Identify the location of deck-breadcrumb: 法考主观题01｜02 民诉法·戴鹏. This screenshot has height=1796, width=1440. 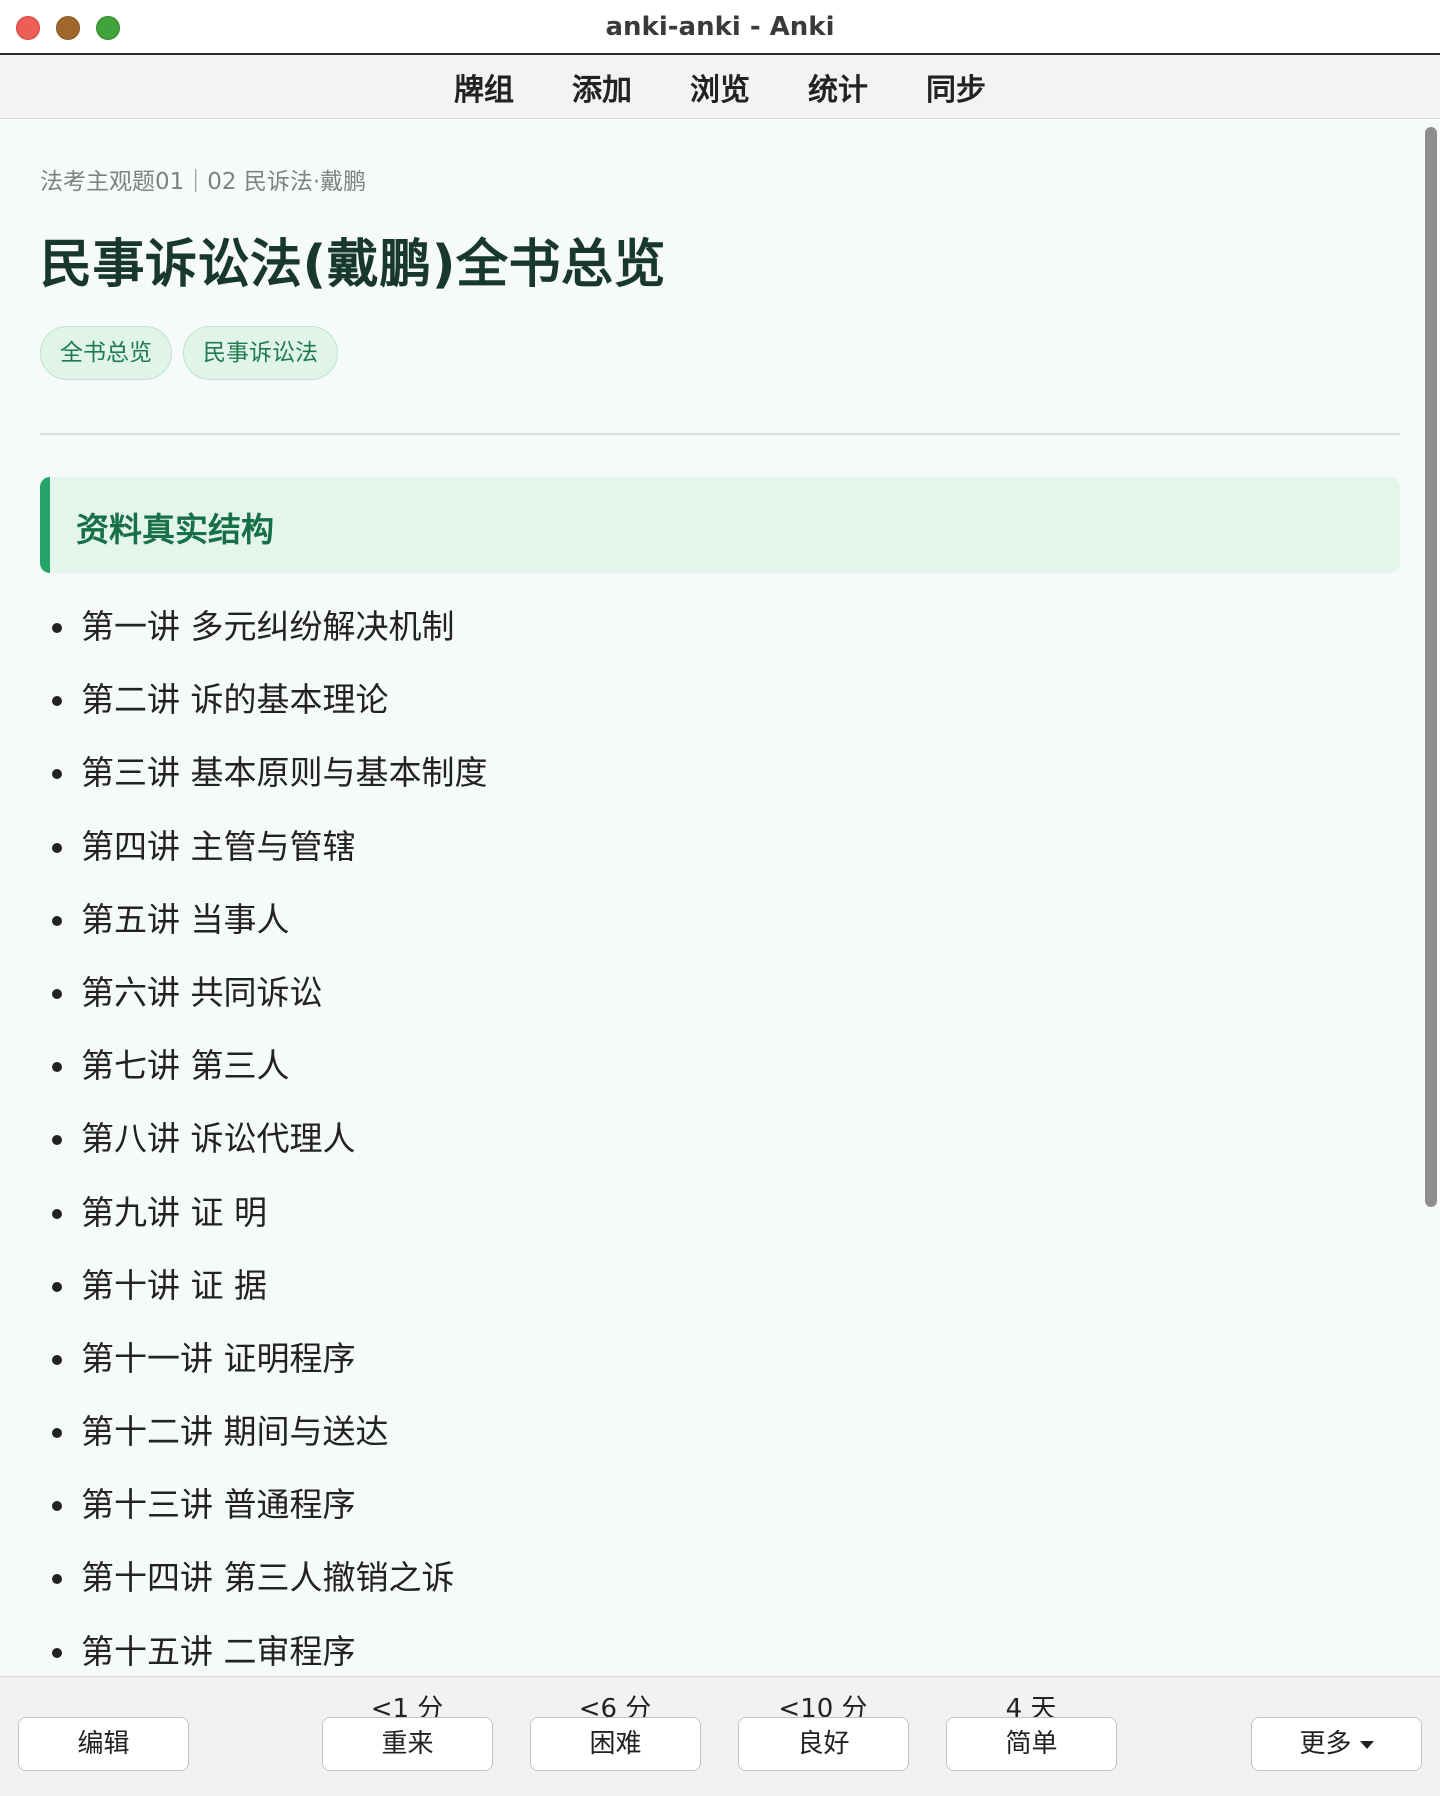
(203, 182).